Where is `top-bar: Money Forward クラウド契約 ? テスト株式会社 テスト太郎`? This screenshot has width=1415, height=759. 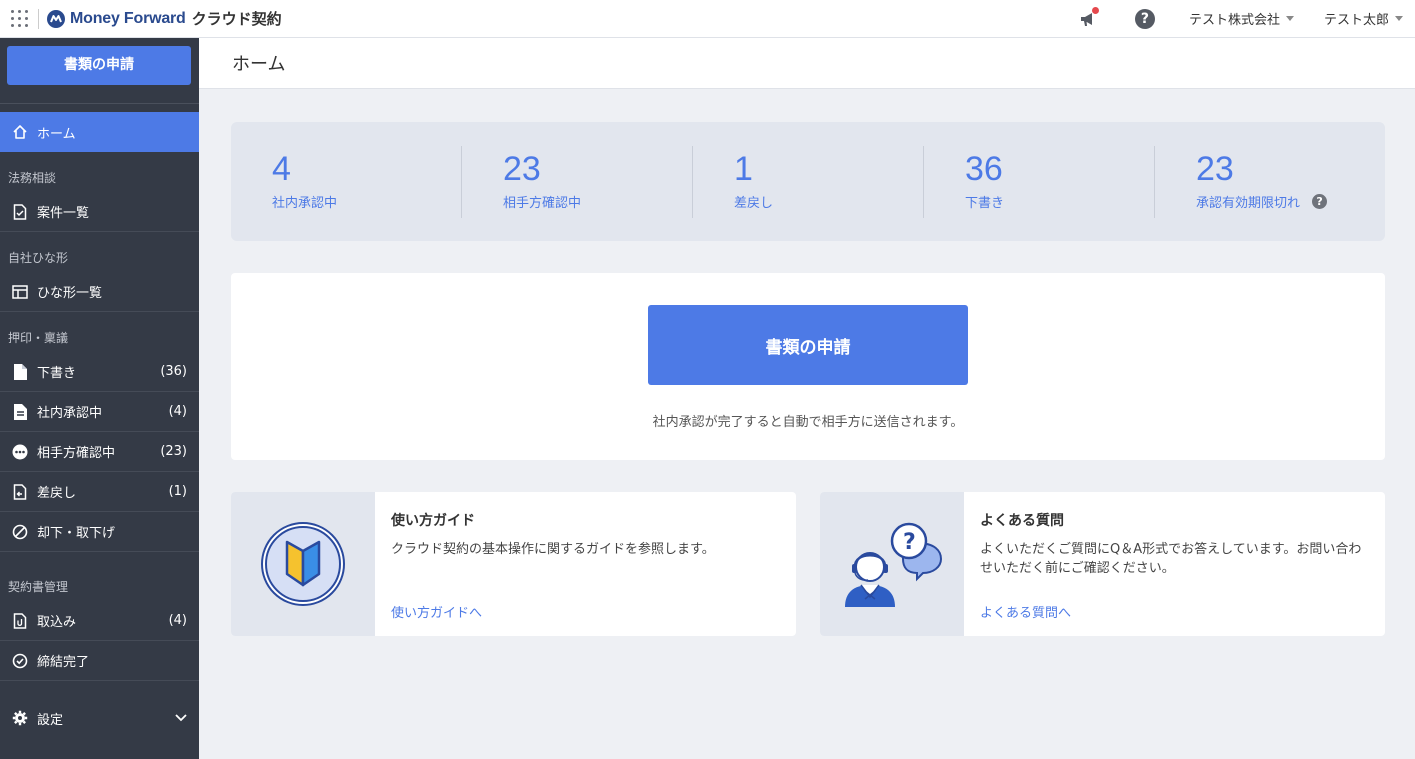
top-bar: Money Forward クラウド契約 ? テスト株式会社 テスト太郎 is located at coordinates (707, 19).